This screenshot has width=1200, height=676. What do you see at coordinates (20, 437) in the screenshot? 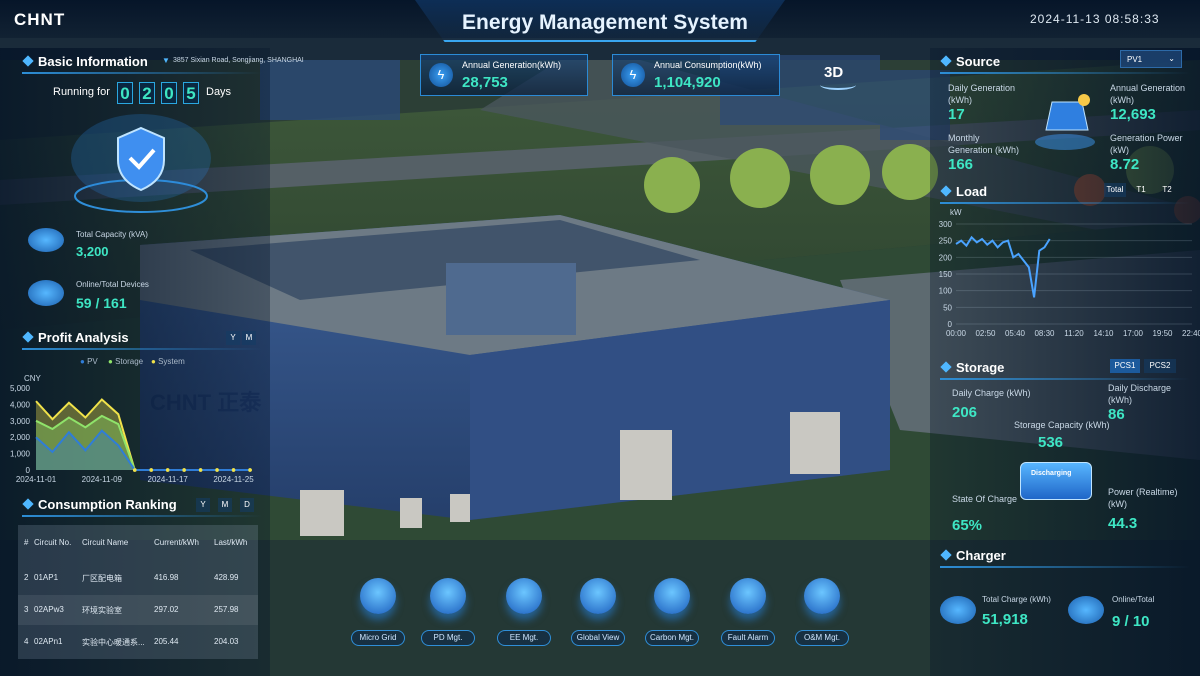
I see `profit-y-tick: 2,000` at bounding box center [20, 437].